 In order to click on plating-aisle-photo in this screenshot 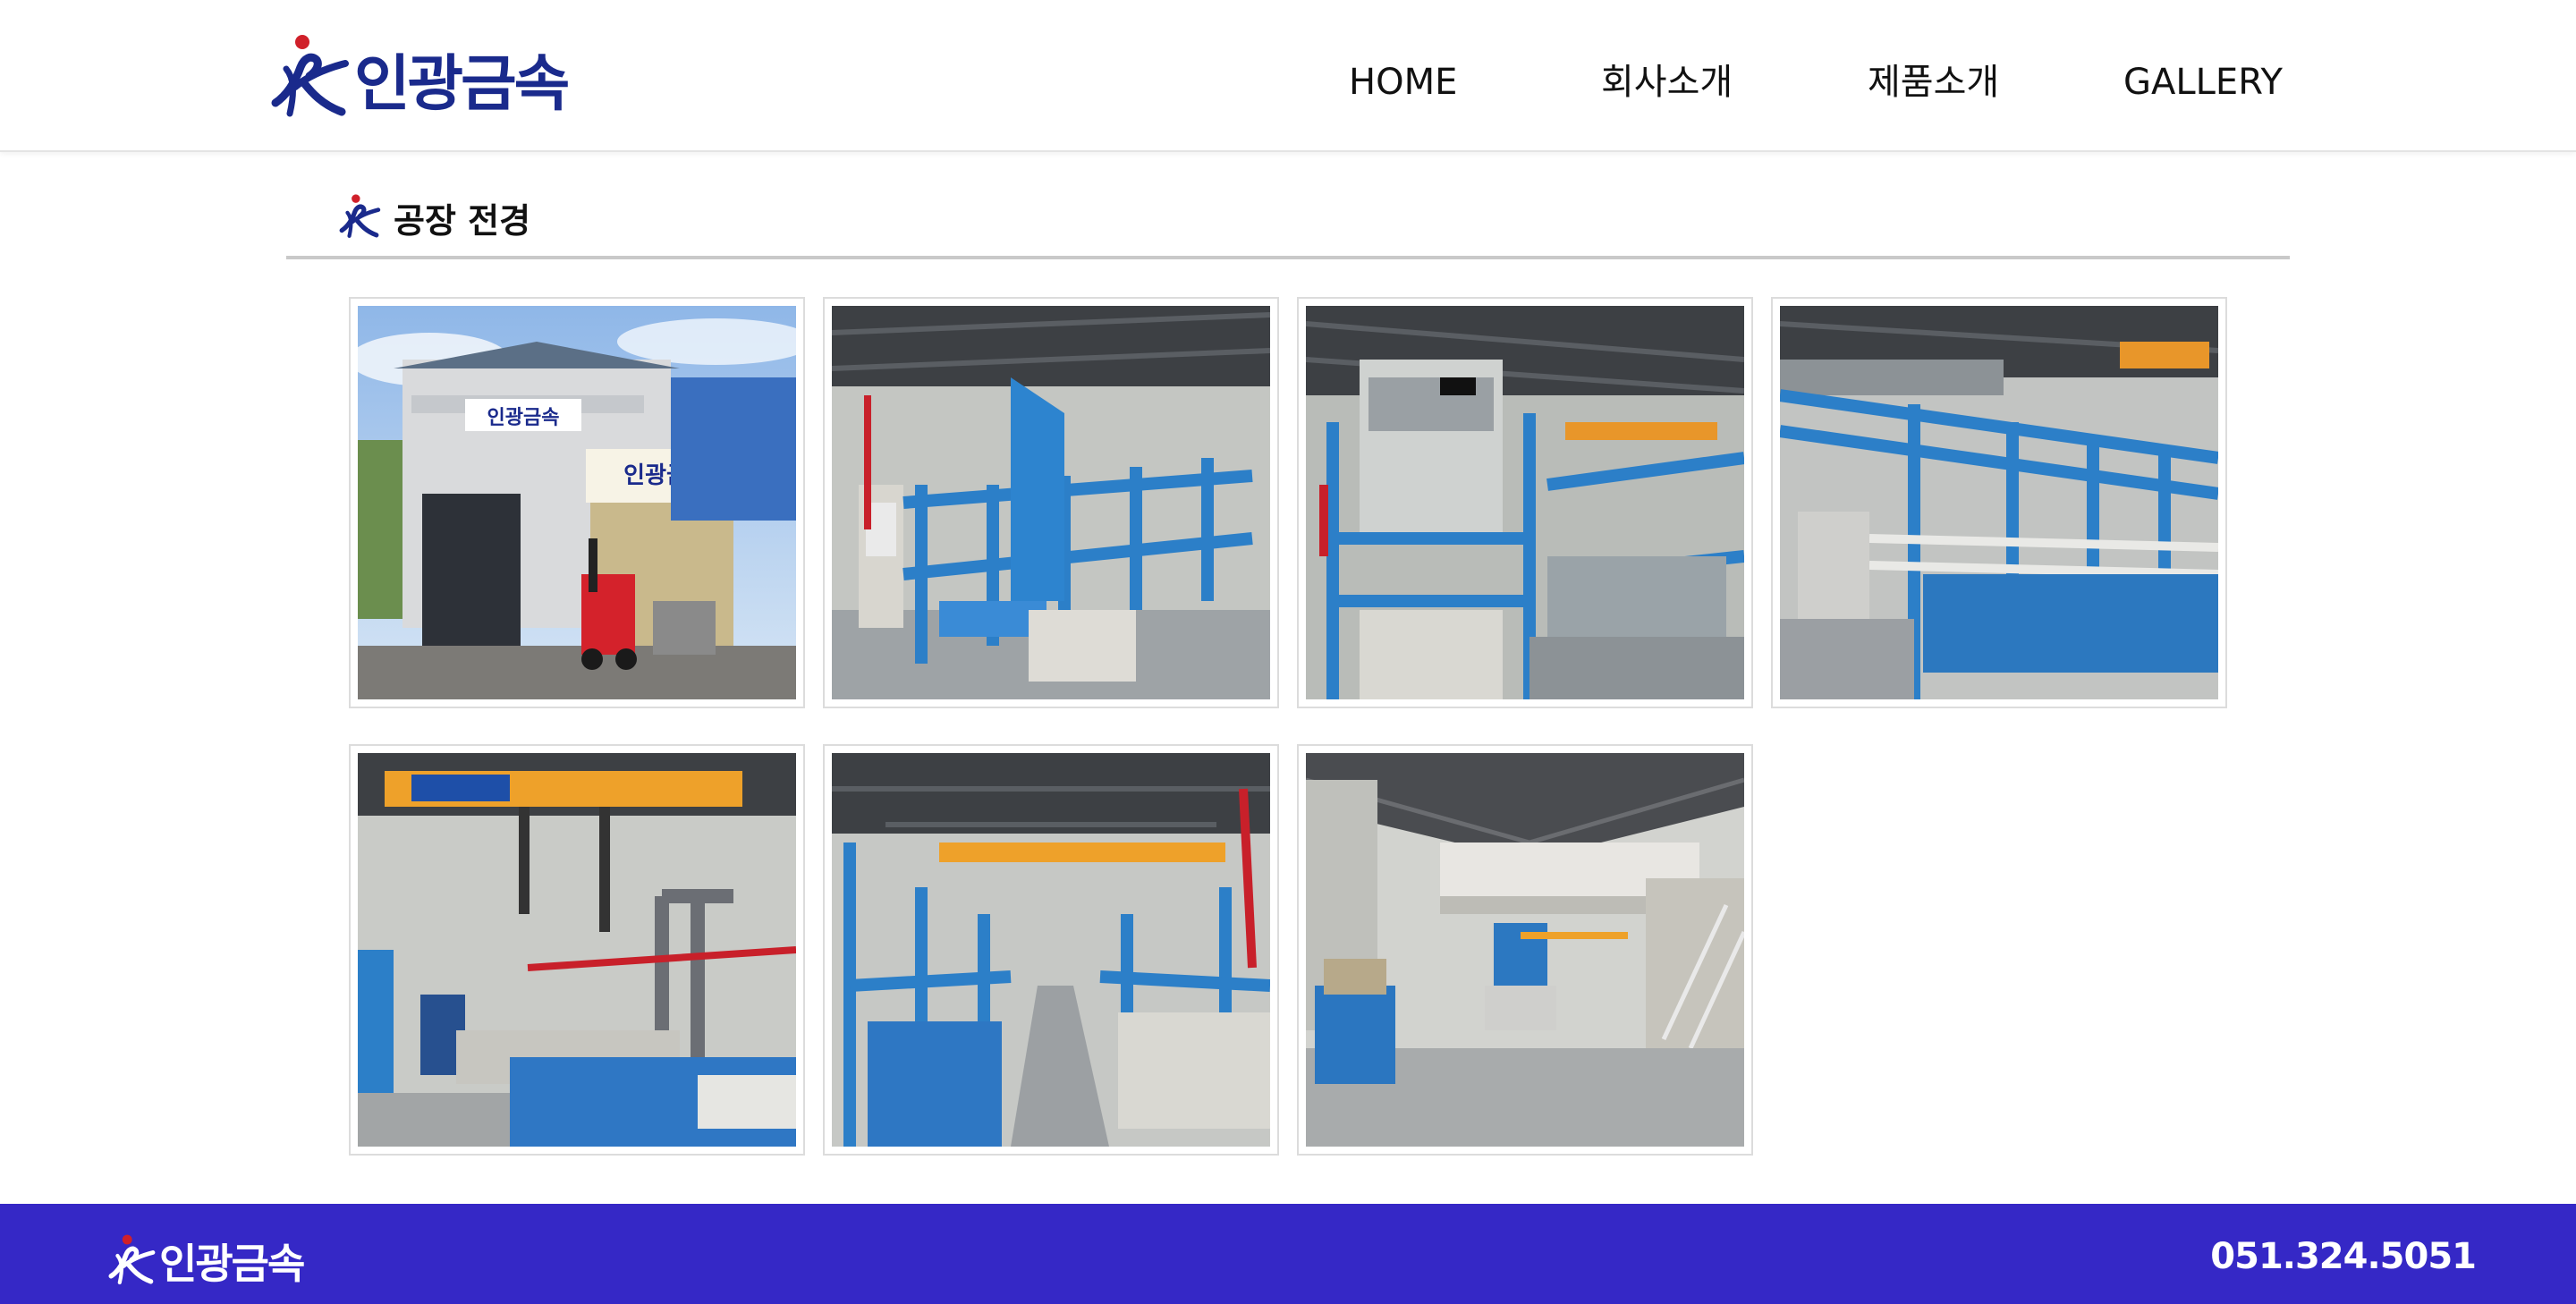, I will do `click(1051, 950)`.